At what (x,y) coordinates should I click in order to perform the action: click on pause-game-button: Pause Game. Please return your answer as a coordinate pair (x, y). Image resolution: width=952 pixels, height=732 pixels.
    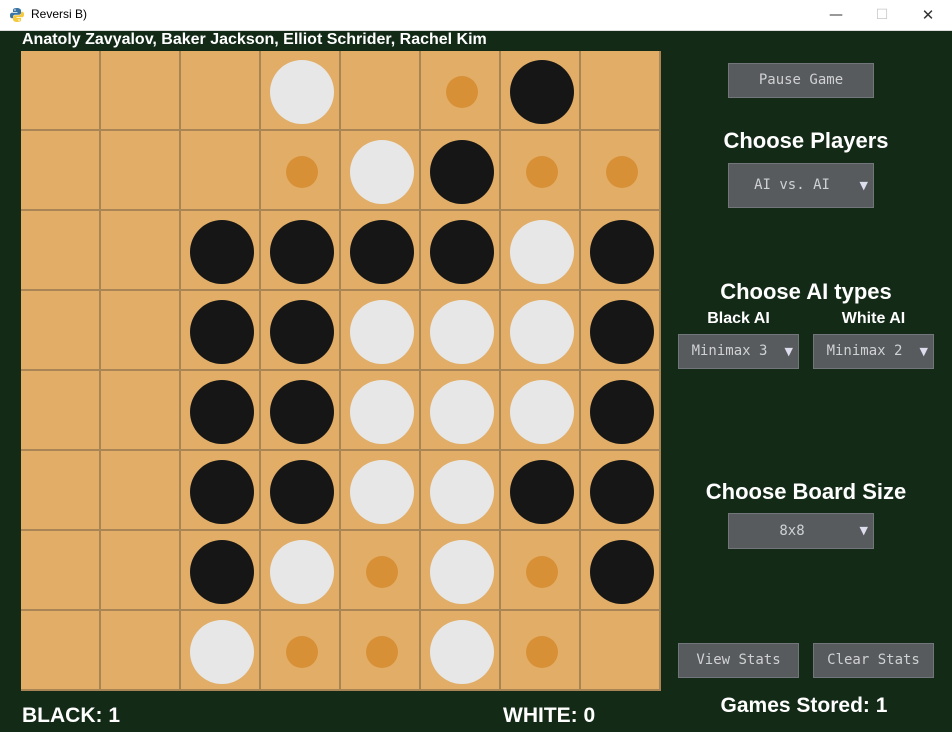
    Looking at the image, I should click on (801, 80).